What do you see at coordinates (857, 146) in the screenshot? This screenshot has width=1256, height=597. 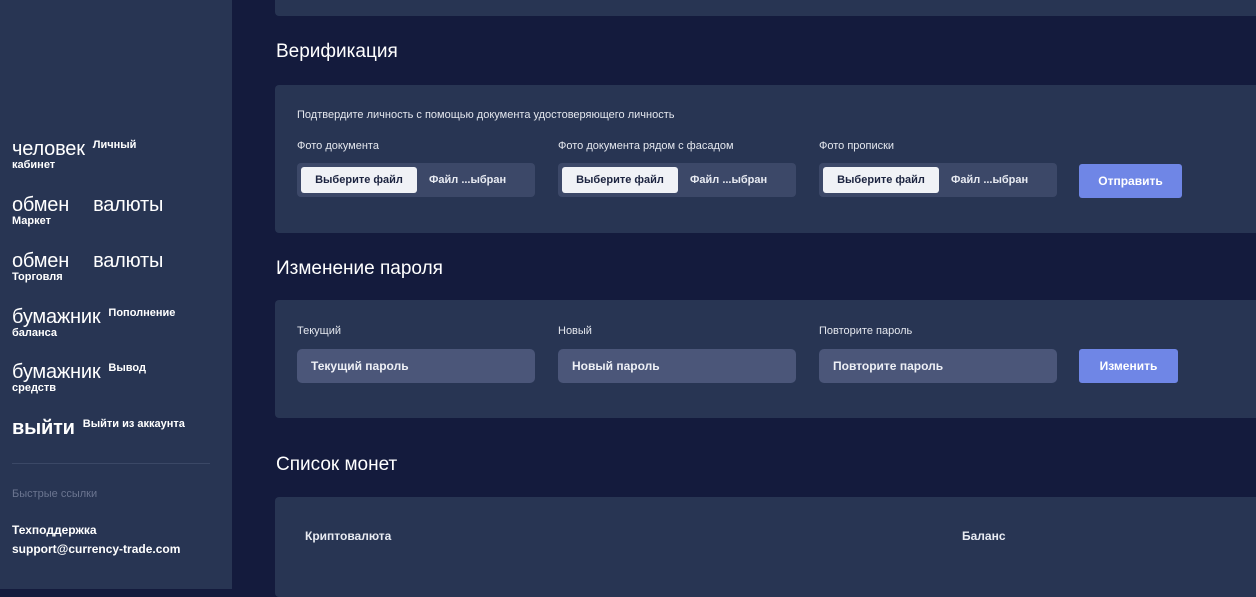 I see `field-label: Фото прописки` at bounding box center [857, 146].